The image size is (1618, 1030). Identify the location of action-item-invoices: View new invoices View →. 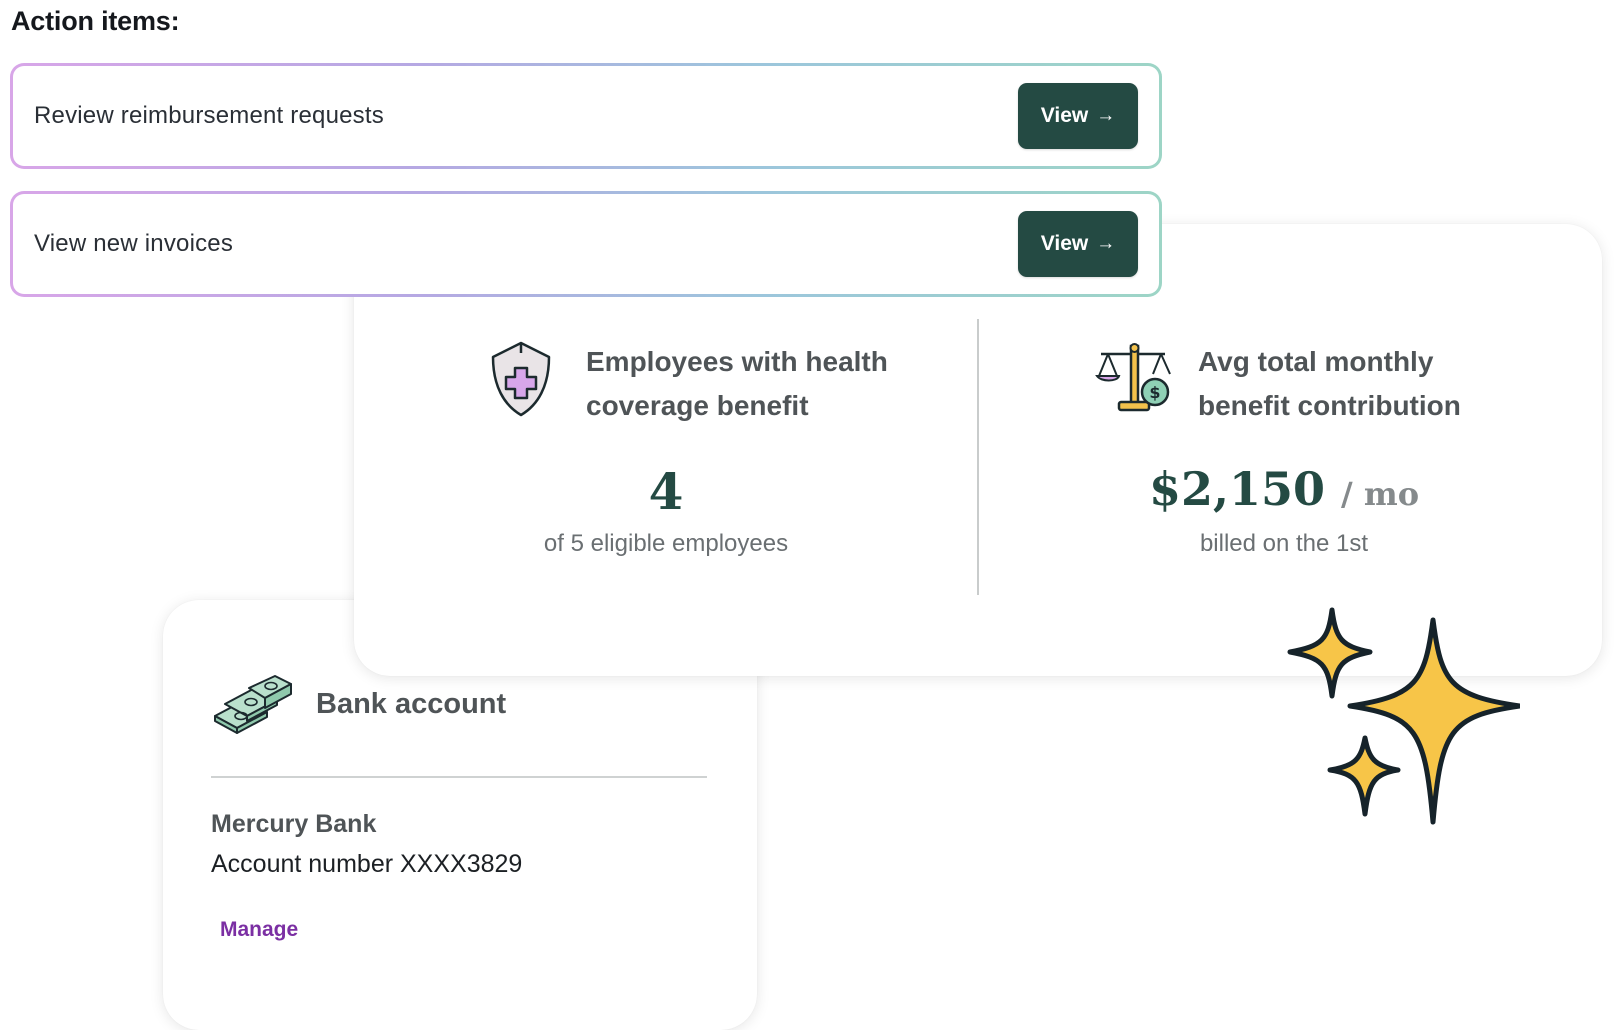
(586, 244).